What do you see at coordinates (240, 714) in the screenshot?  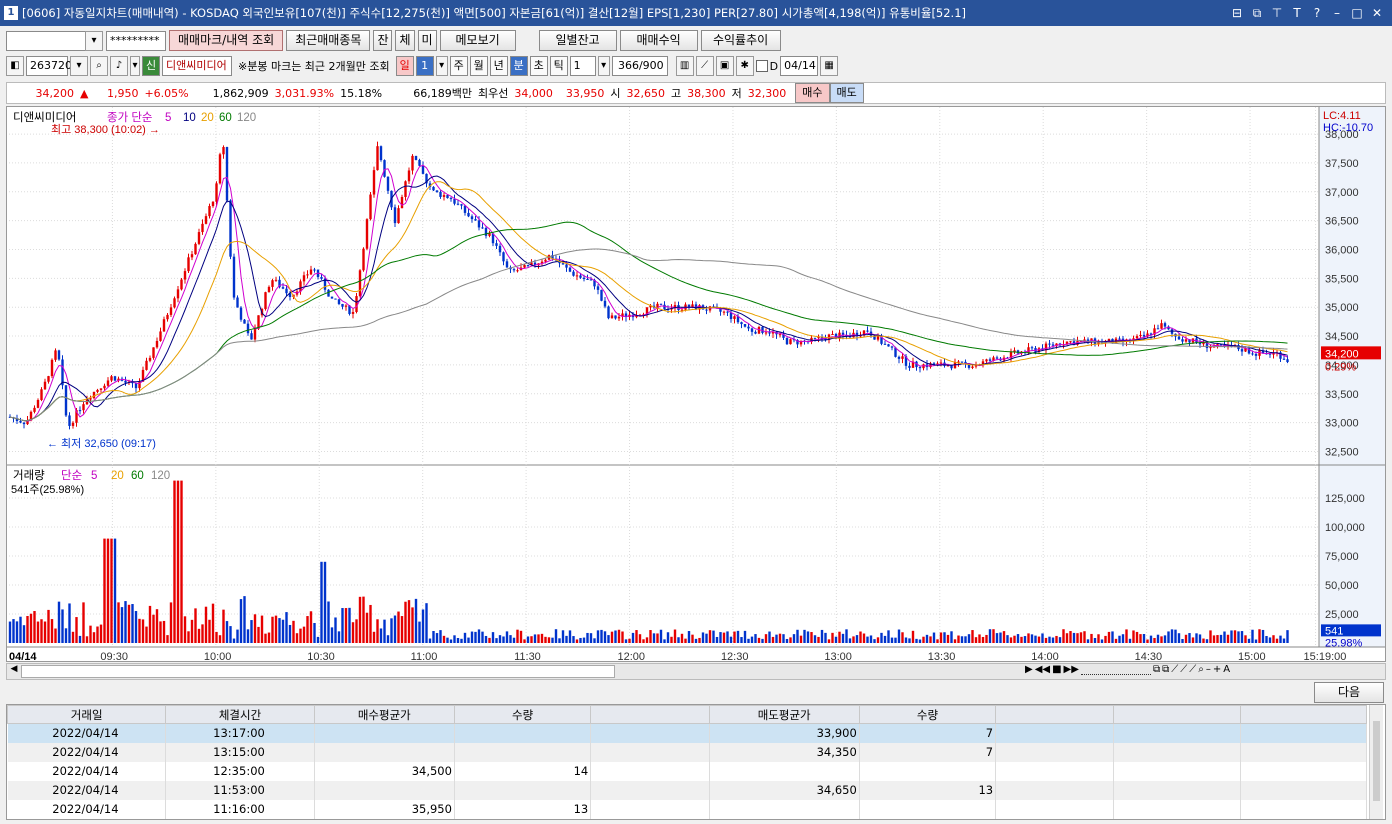 I see `column-header: 체결시간` at bounding box center [240, 714].